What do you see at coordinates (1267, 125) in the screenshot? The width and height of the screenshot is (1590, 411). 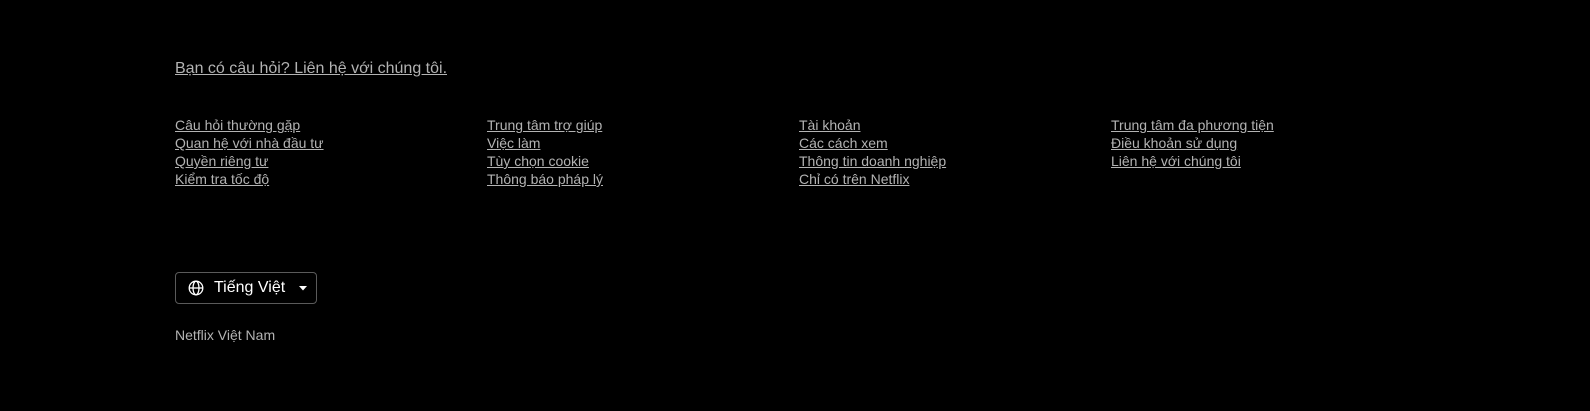 I see `footer-link-media-center: Trung tâm đa phương tiện` at bounding box center [1267, 125].